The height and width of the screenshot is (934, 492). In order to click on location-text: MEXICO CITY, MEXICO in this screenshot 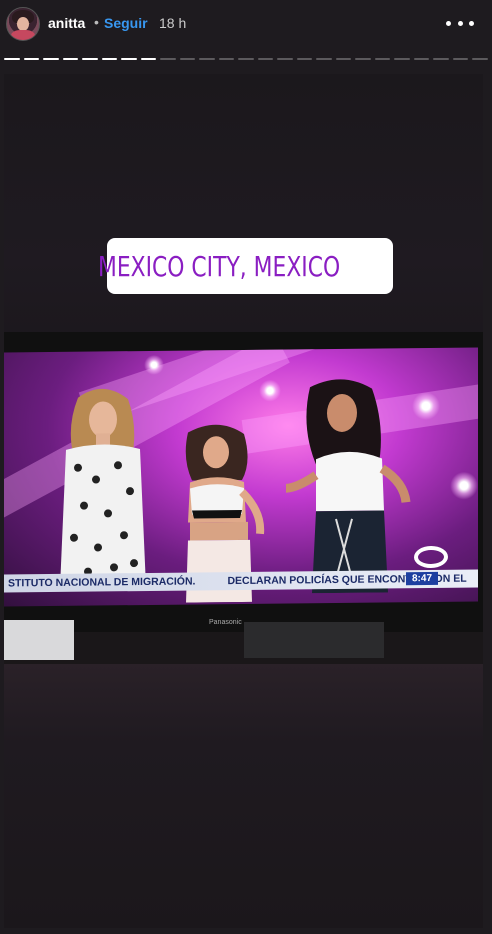, I will do `click(218, 266)`.